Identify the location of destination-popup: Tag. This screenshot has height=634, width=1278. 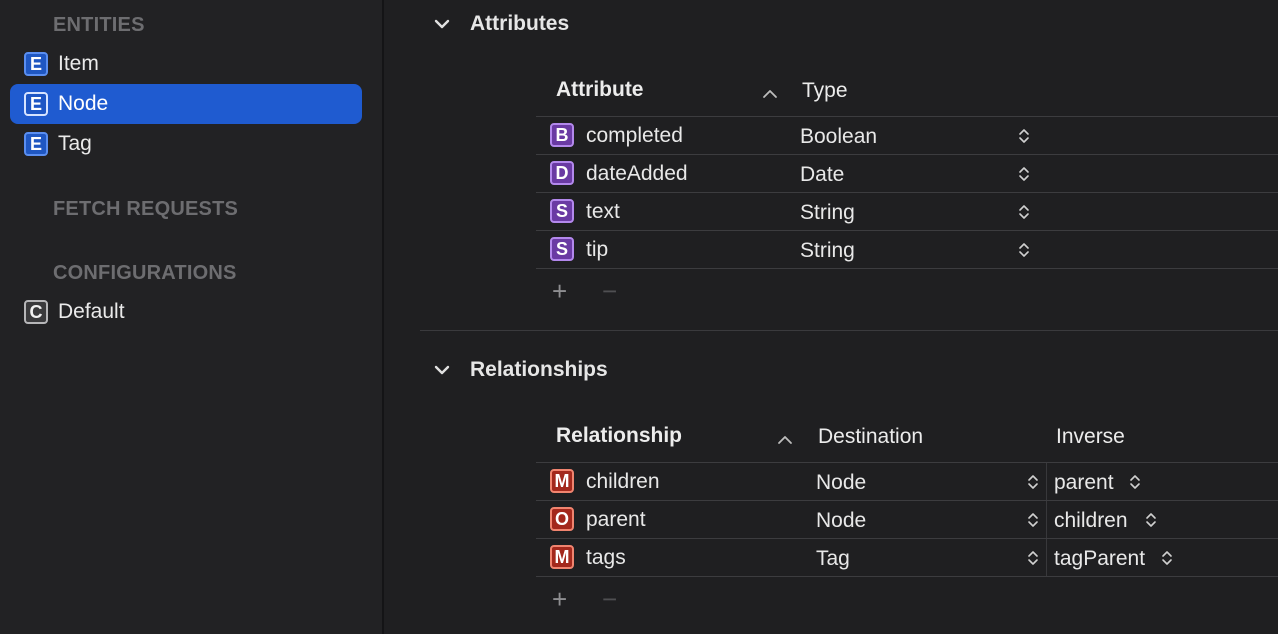
(833, 559).